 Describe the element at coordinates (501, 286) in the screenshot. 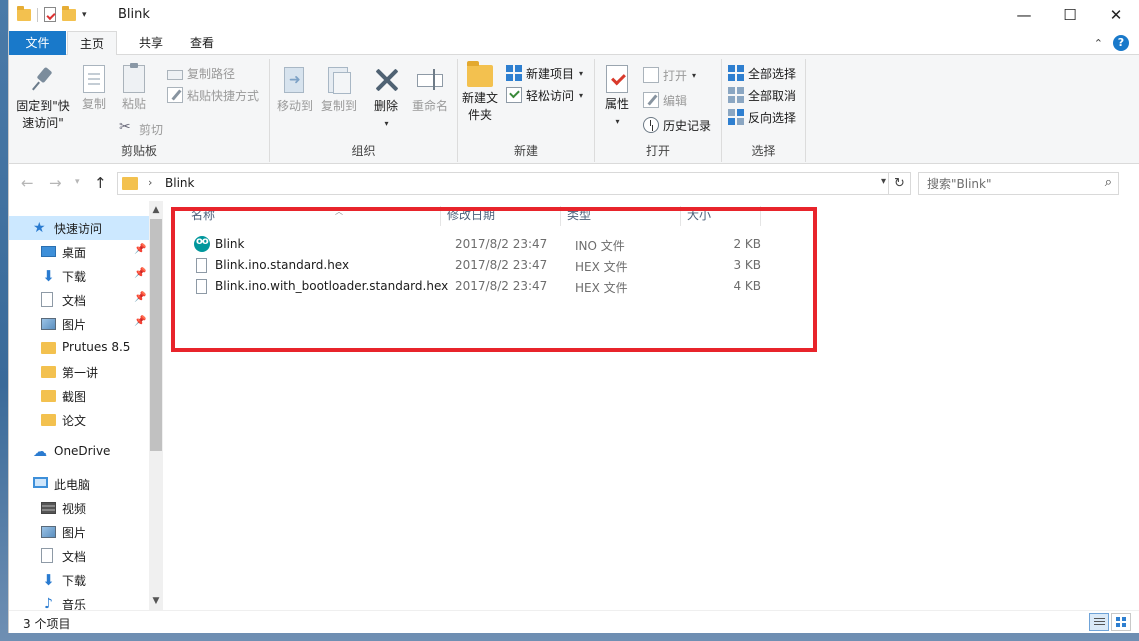

I see `file-date: 2017/8/2 23:47` at that location.